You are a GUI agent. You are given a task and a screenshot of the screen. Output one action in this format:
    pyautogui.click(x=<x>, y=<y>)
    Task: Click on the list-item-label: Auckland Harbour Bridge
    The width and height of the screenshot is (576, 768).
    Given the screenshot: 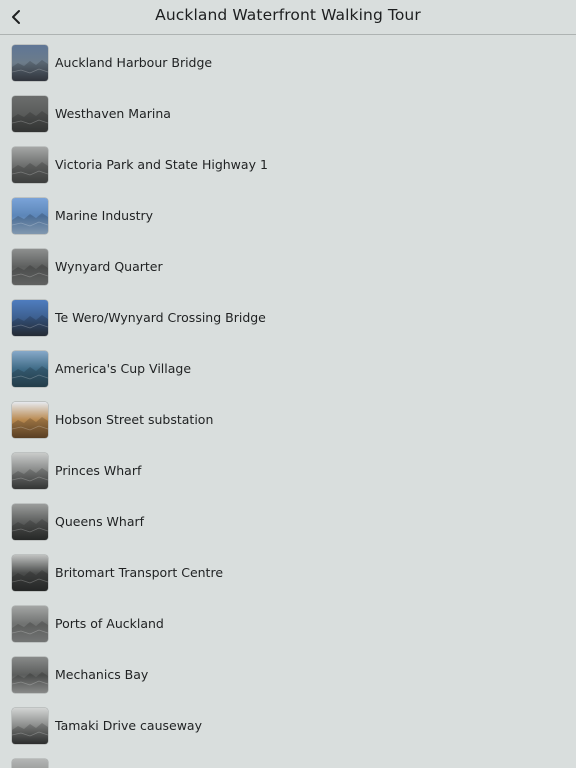 What is the action you would take?
    pyautogui.click(x=134, y=62)
    